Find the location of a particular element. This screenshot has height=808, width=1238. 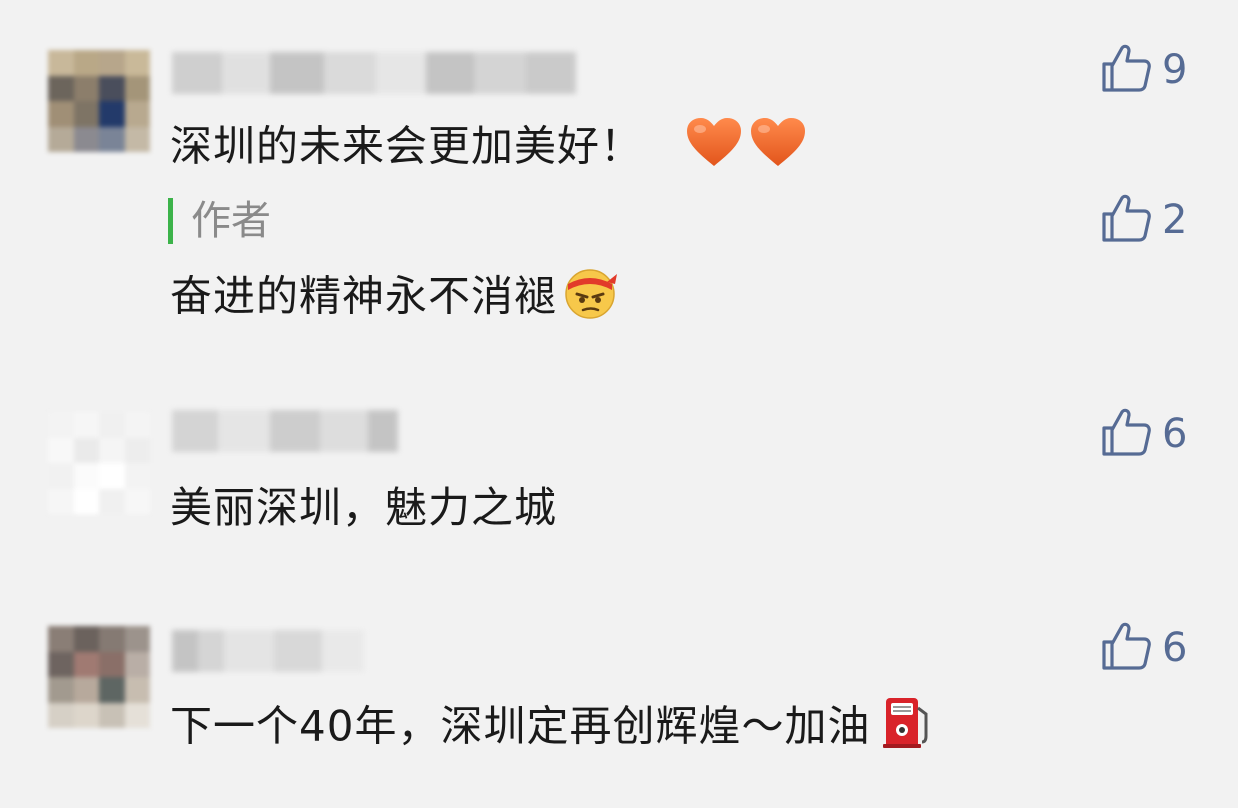

like-count: 2 is located at coordinates (1175, 220).